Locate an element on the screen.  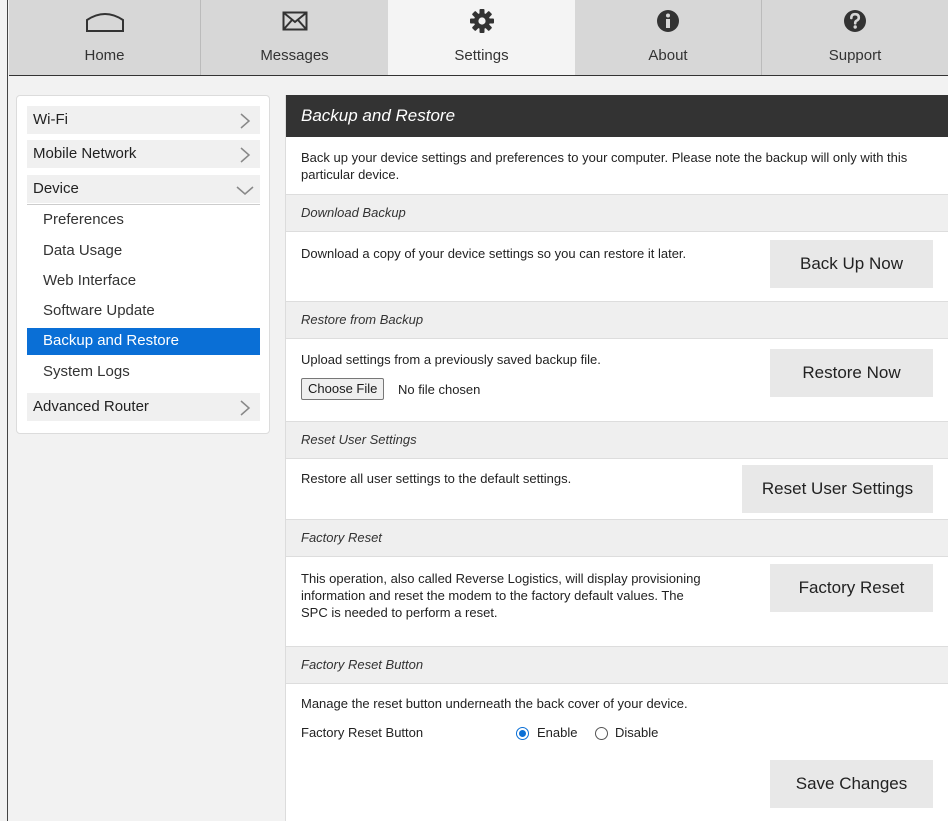
disable-label: Disable is located at coordinates (636, 732).